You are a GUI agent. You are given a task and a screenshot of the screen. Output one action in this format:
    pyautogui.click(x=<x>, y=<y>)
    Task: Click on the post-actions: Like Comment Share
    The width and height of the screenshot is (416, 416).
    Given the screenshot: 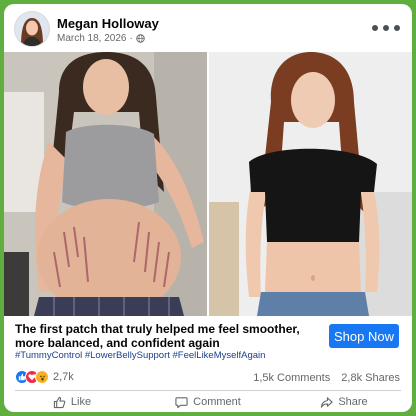 What is the action you would take?
    pyautogui.click(x=208, y=402)
    